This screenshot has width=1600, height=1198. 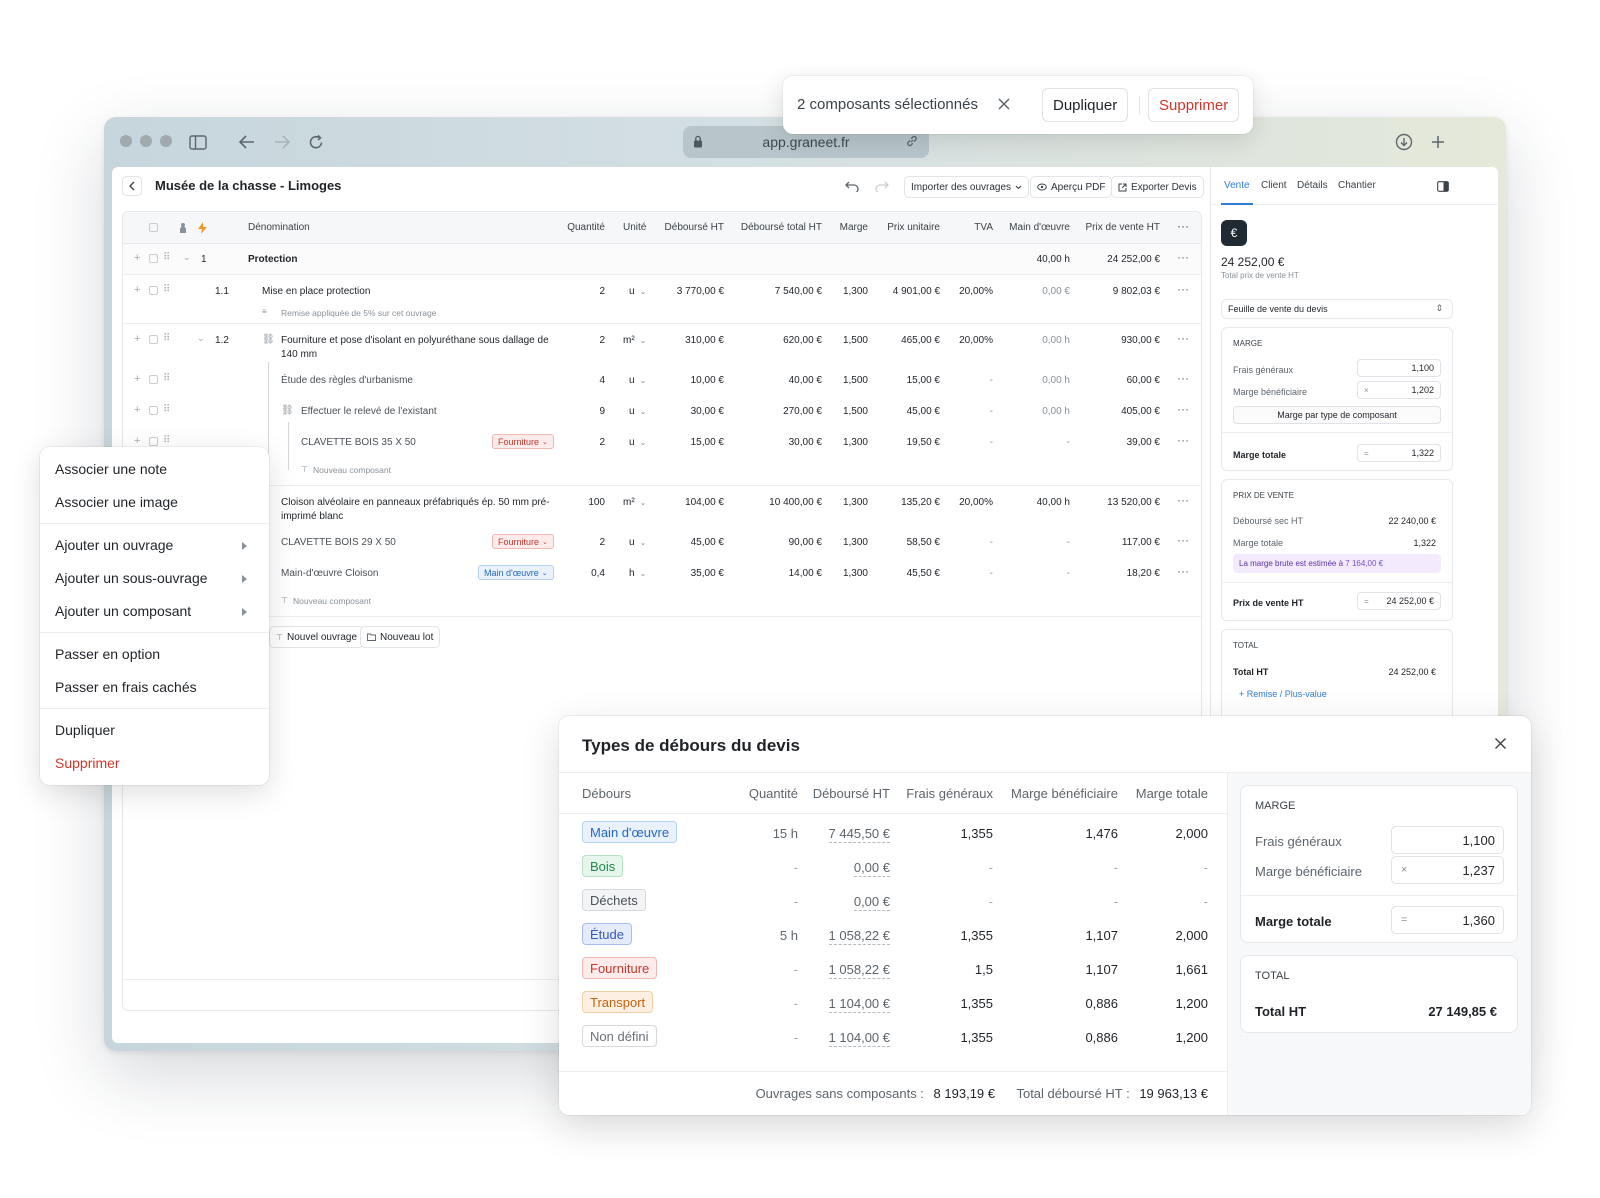 What do you see at coordinates (1337, 415) in the screenshot?
I see `margin-by-type-button: Marge par type de composant` at bounding box center [1337, 415].